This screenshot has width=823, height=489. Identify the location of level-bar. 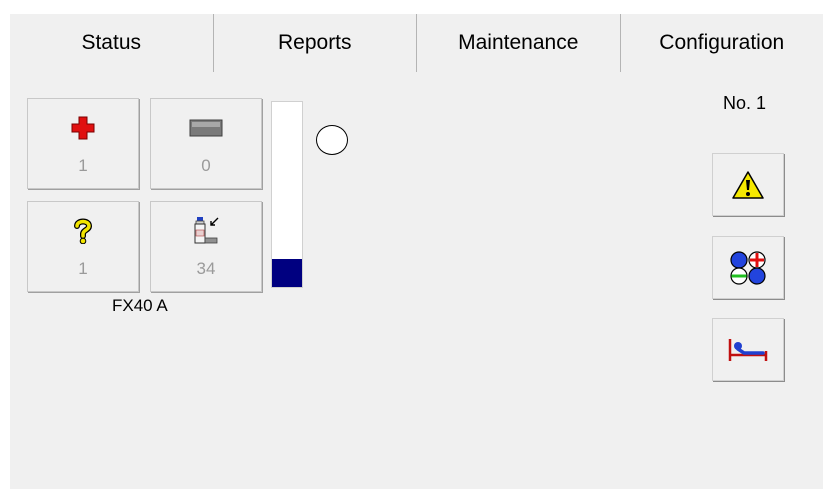
(287, 194).